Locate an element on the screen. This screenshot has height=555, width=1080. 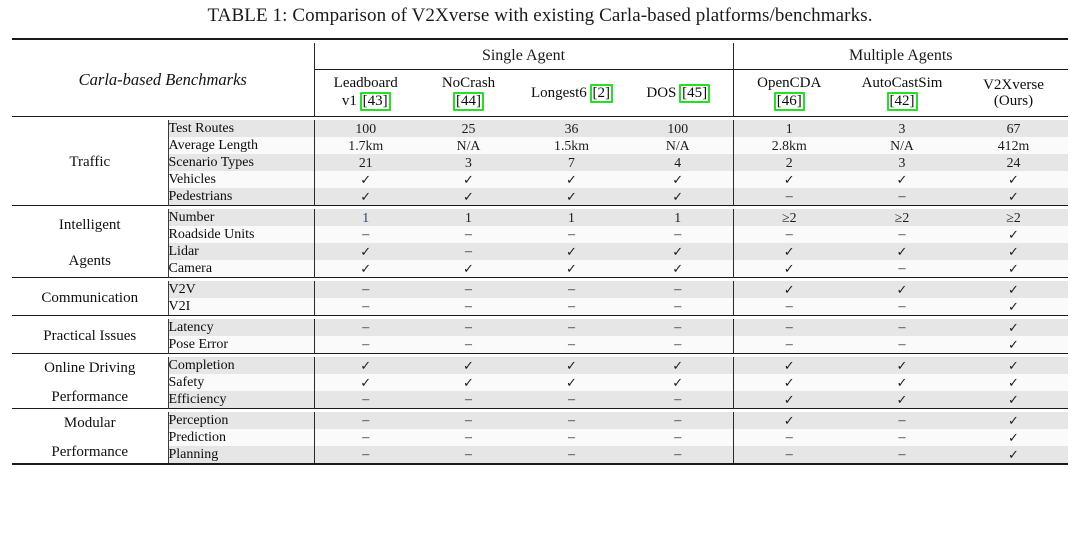
table-row: Scenario Types 21 3 7 4 2 3 24 is located at coordinates (540, 162).